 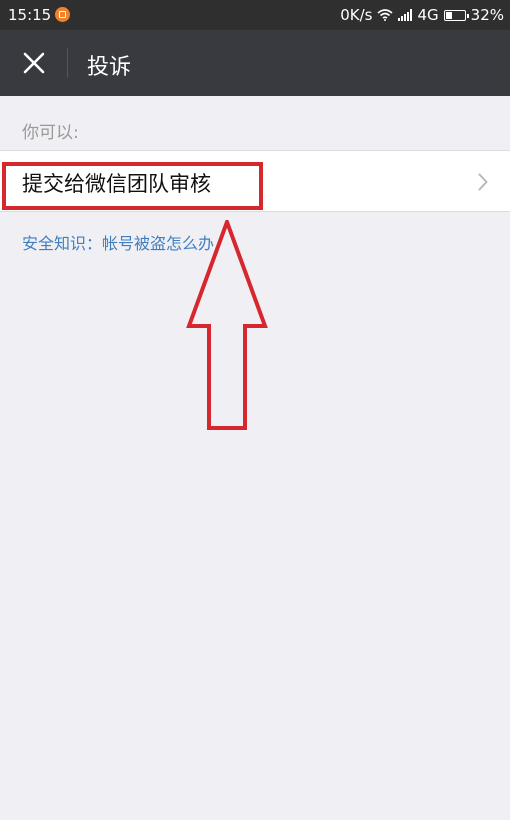 I want to click on network-type: 4G, so click(x=428, y=15).